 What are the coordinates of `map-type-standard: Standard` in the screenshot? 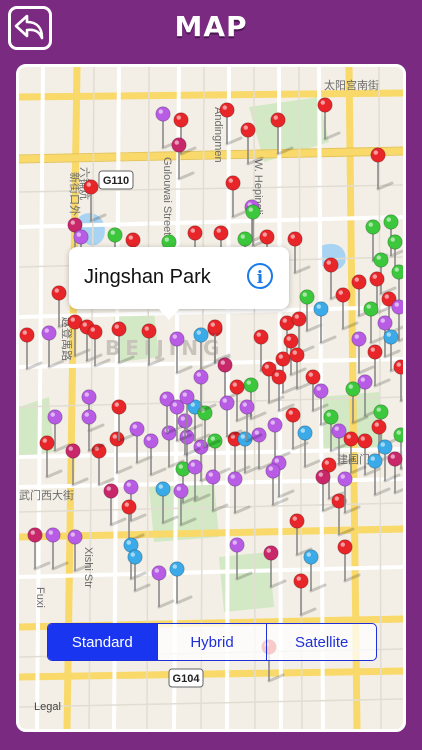 It's located at (102, 642).